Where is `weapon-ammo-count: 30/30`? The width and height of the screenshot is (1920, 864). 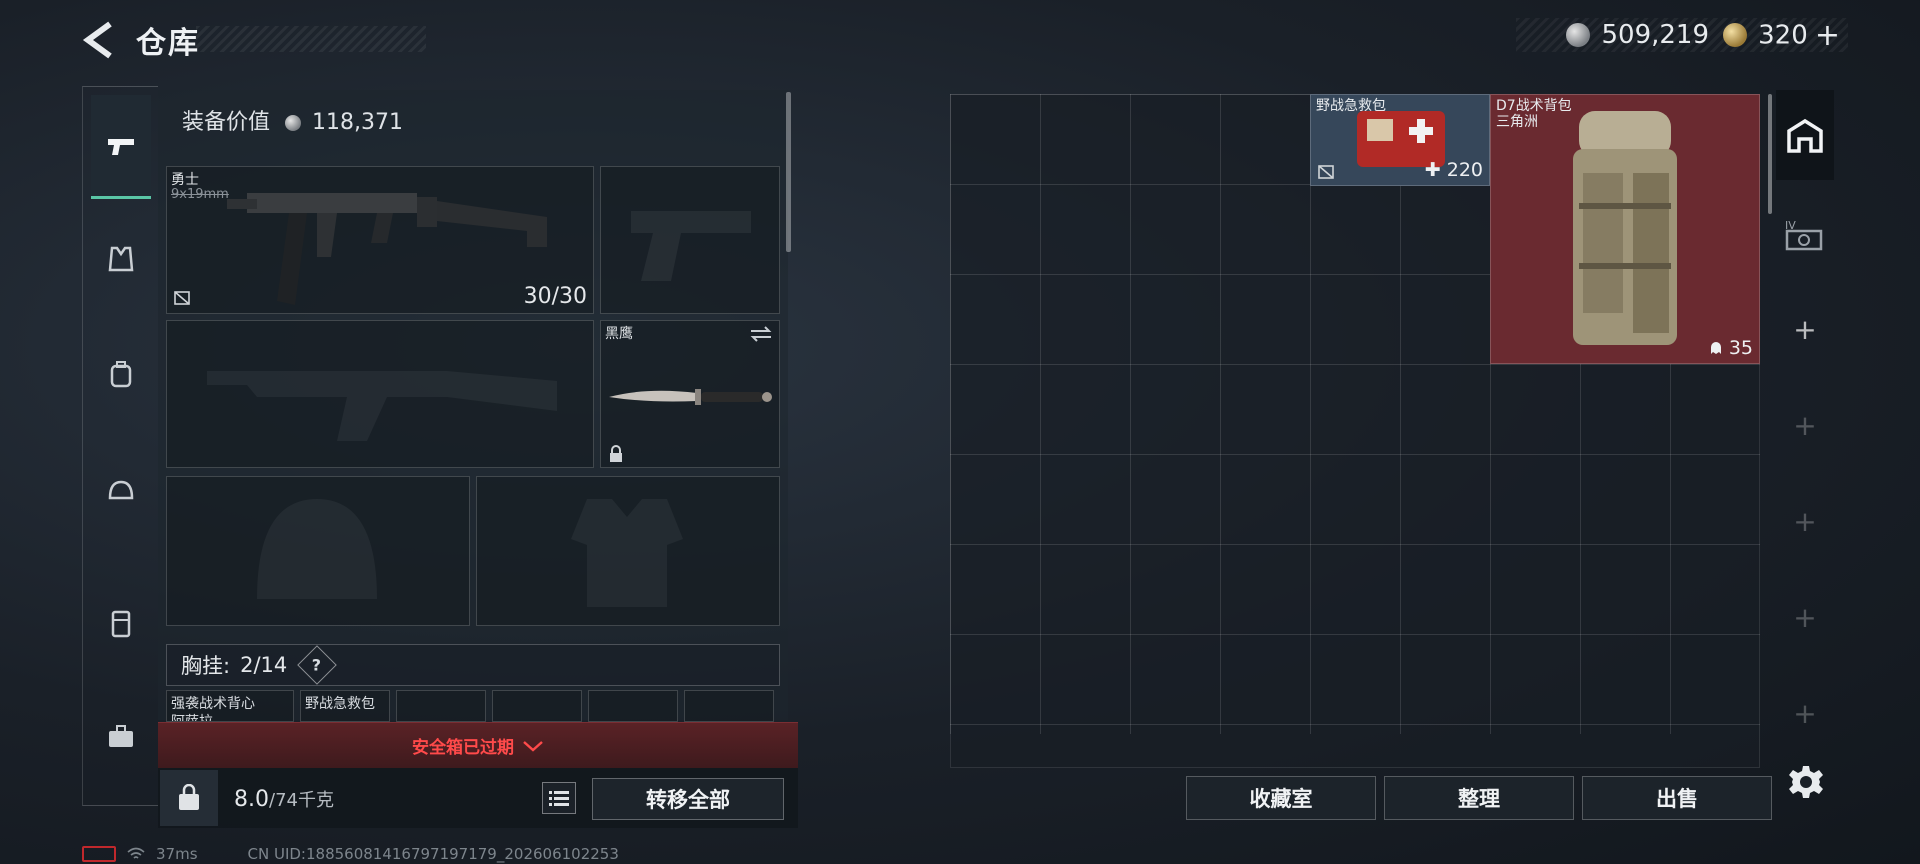 weapon-ammo-count: 30/30 is located at coordinates (555, 296).